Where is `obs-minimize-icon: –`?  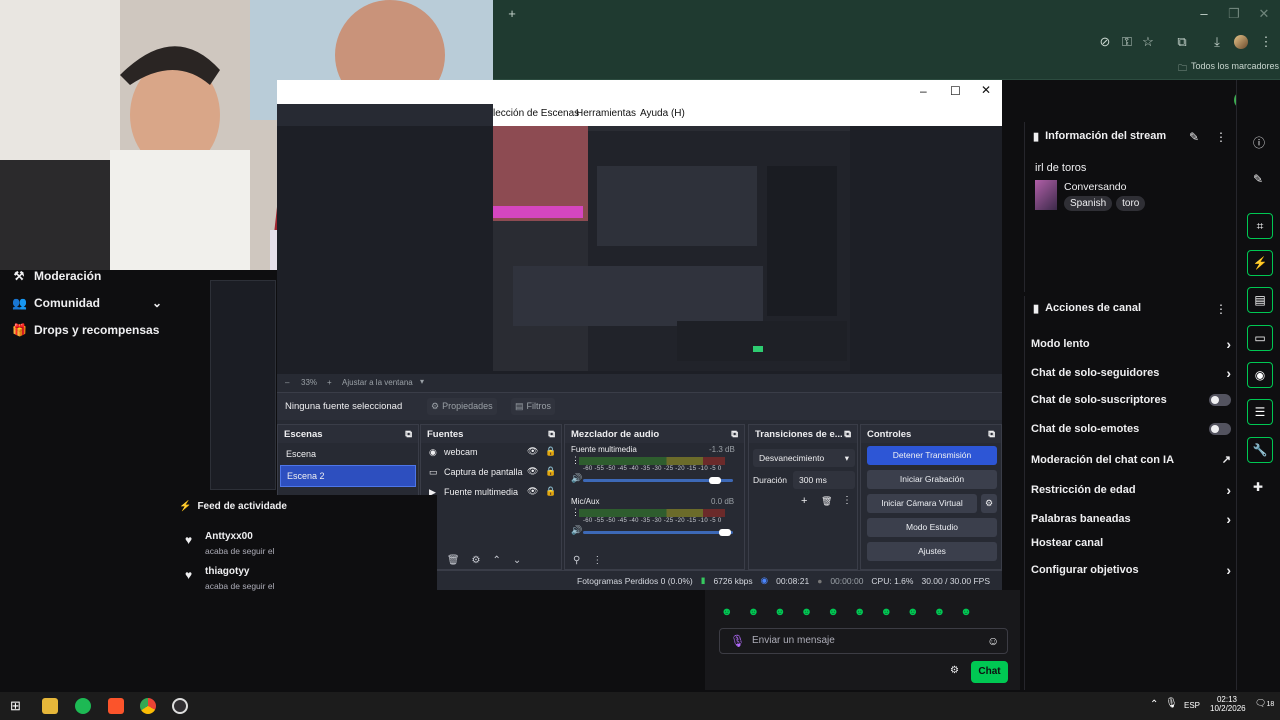 obs-minimize-icon: – is located at coordinates (923, 91).